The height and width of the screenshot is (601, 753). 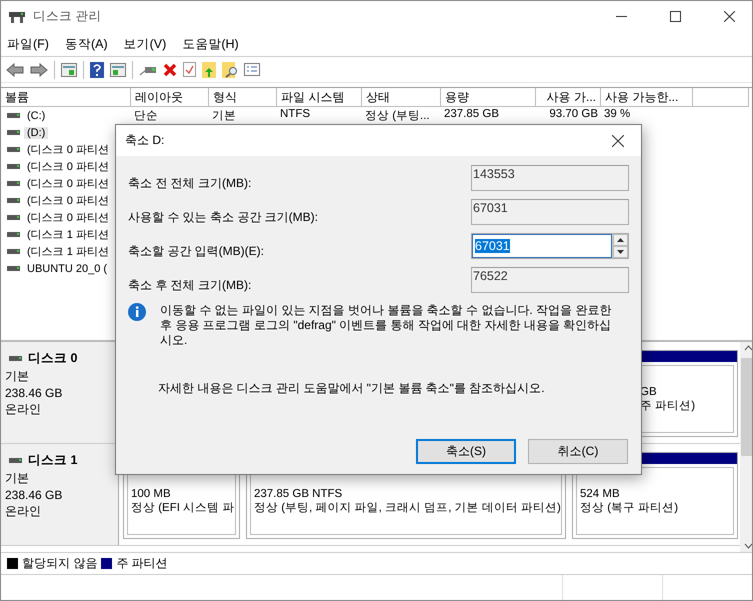 I want to click on disk-name: 디스크 1, so click(x=53, y=460).